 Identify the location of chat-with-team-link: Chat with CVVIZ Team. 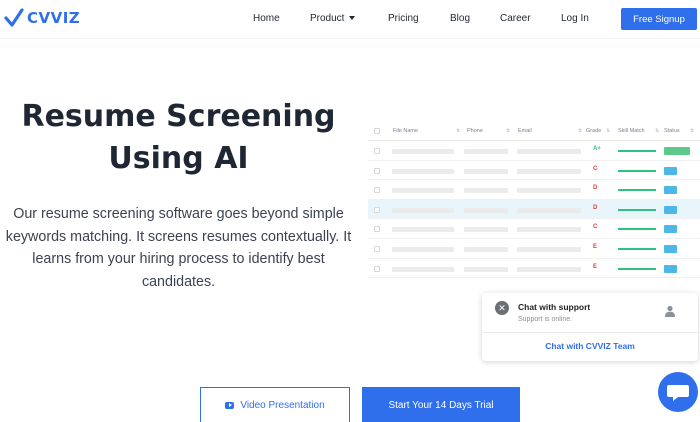
(590, 346).